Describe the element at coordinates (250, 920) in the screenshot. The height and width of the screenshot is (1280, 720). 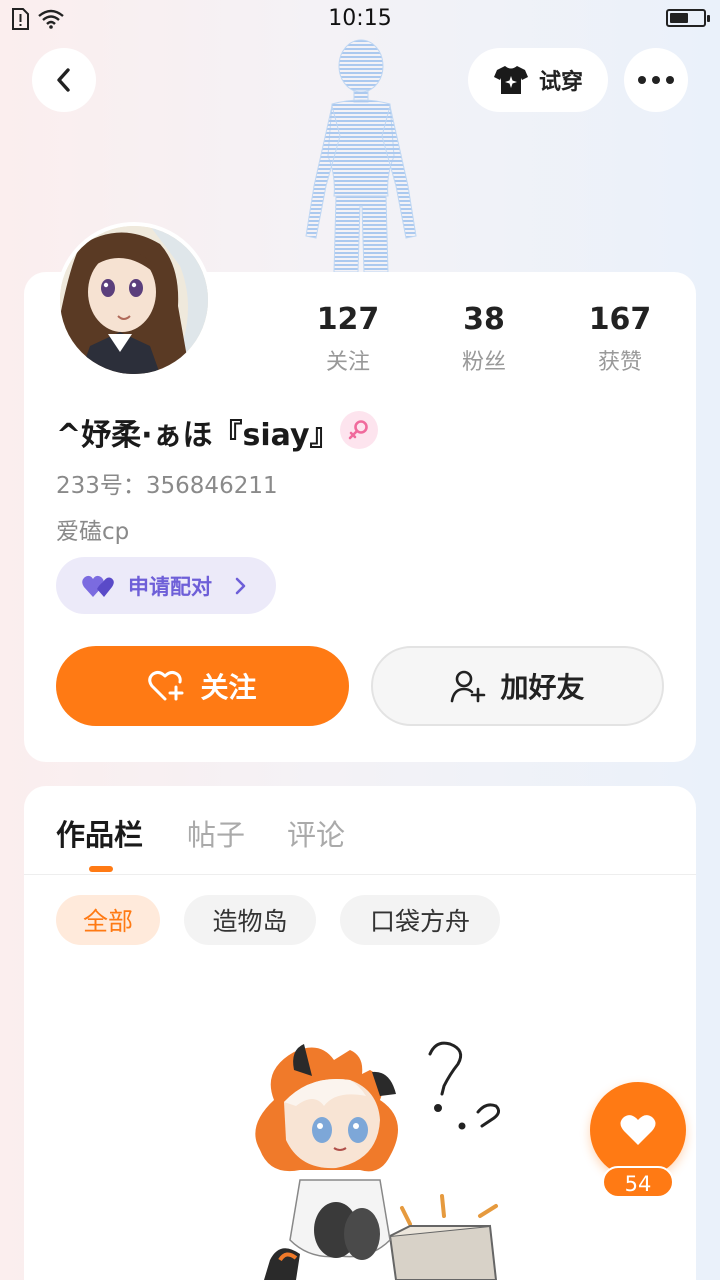
I see `filter-creation-island: 造物岛` at that location.